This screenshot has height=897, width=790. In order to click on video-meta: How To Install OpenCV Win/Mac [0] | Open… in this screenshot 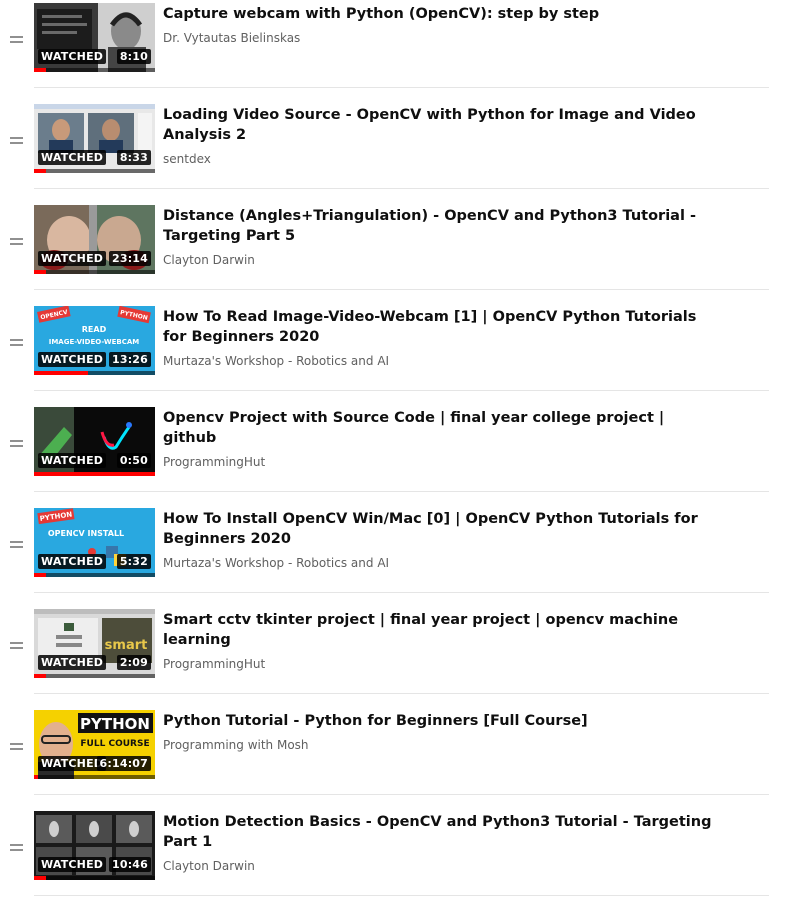, I will do `click(440, 539)`.